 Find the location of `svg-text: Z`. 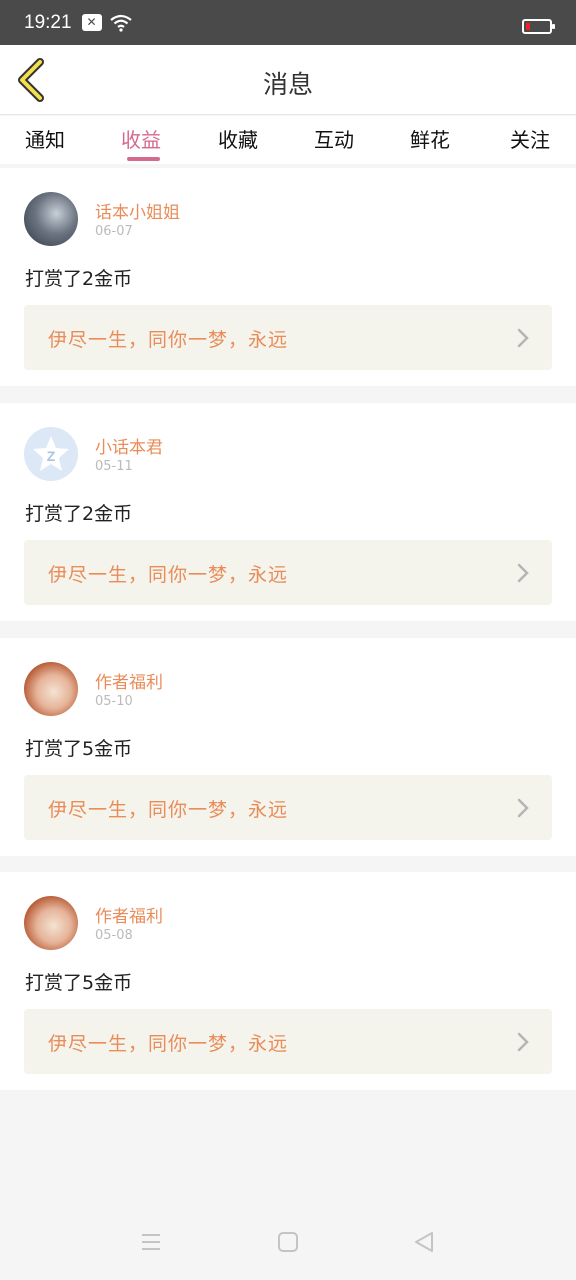

svg-text: Z is located at coordinates (51, 456).